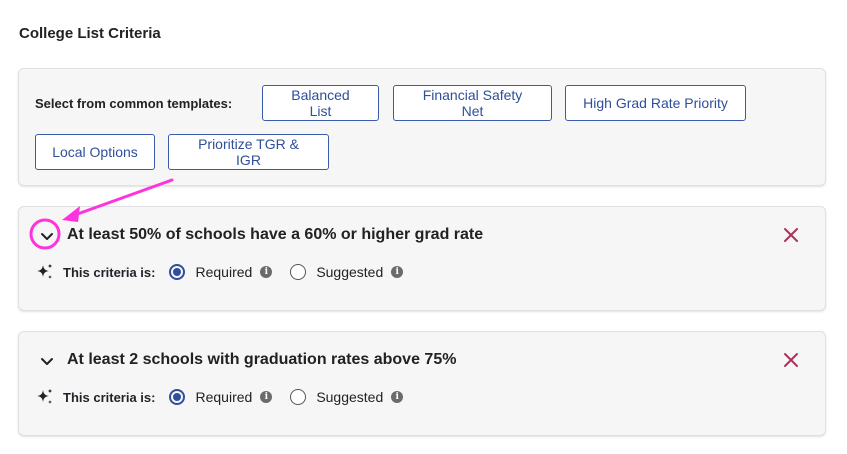  Describe the element at coordinates (472, 103) in the screenshot. I see `template-financial-safety-net-button: Financial Safety Net` at that location.